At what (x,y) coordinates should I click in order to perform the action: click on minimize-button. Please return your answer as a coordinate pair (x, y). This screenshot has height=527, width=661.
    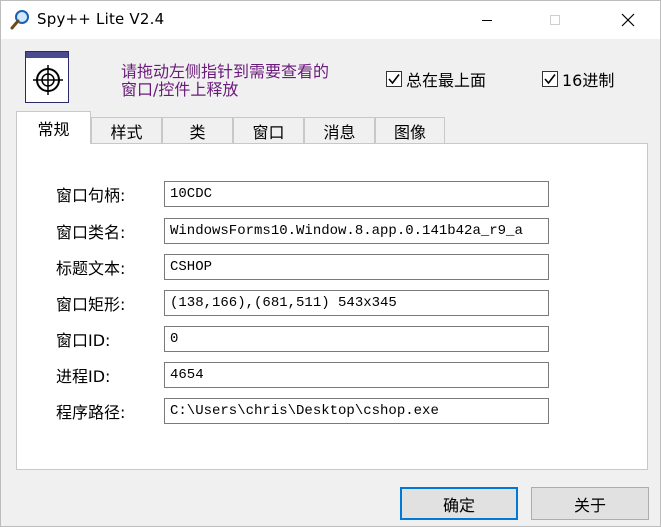
    Looking at the image, I should click on (487, 20).